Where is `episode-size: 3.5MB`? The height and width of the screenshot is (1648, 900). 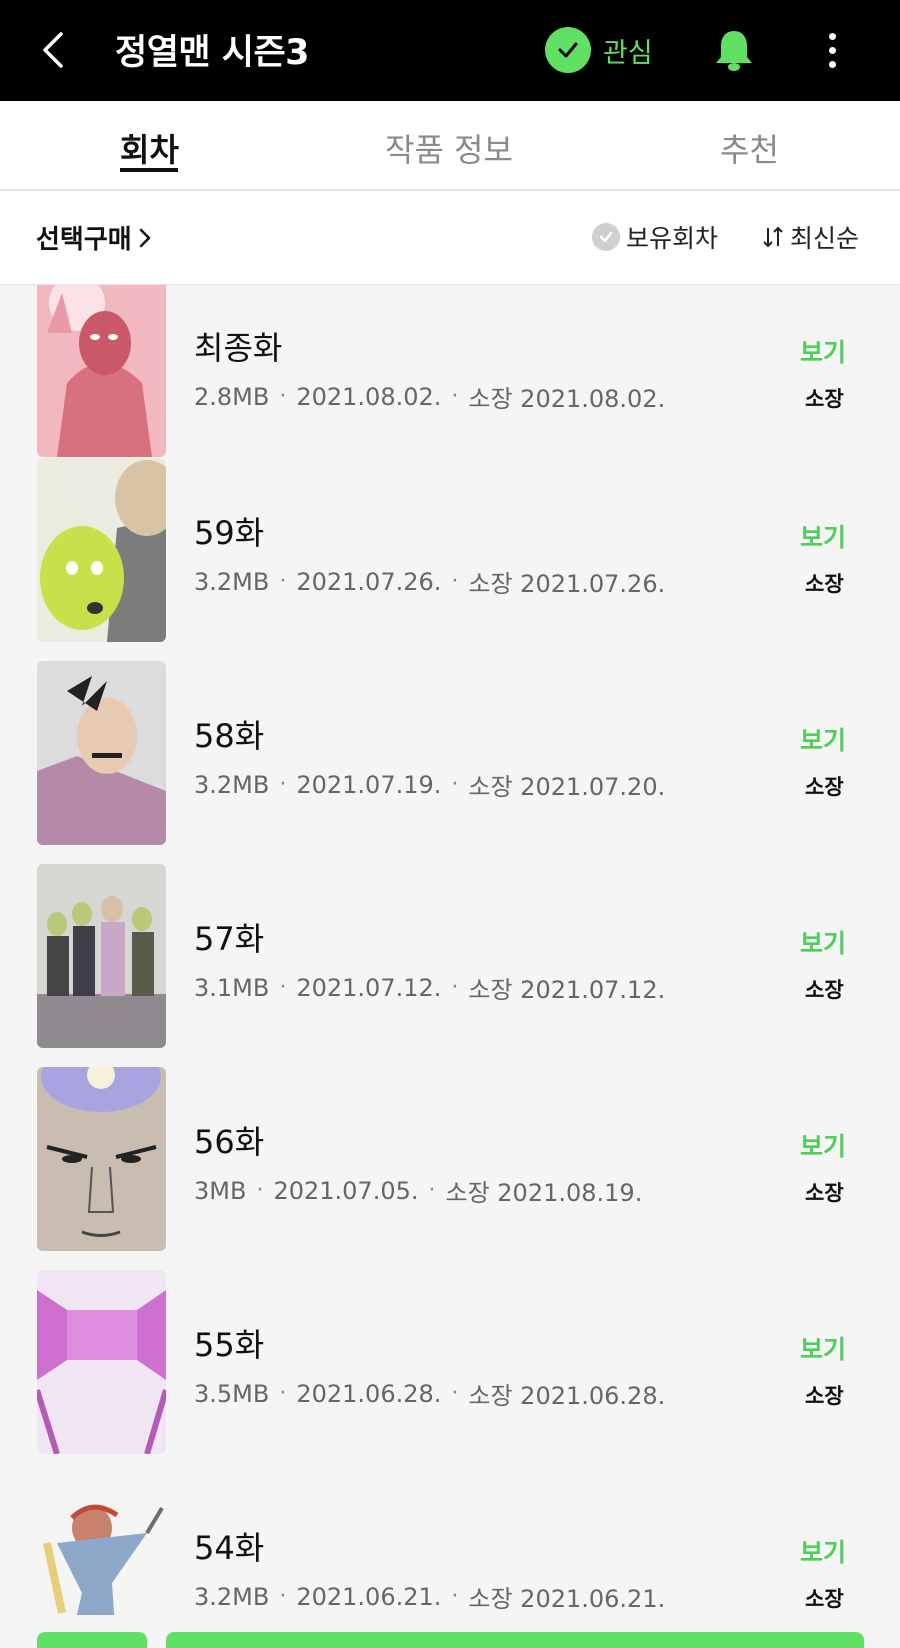 episode-size: 3.5MB is located at coordinates (232, 1393).